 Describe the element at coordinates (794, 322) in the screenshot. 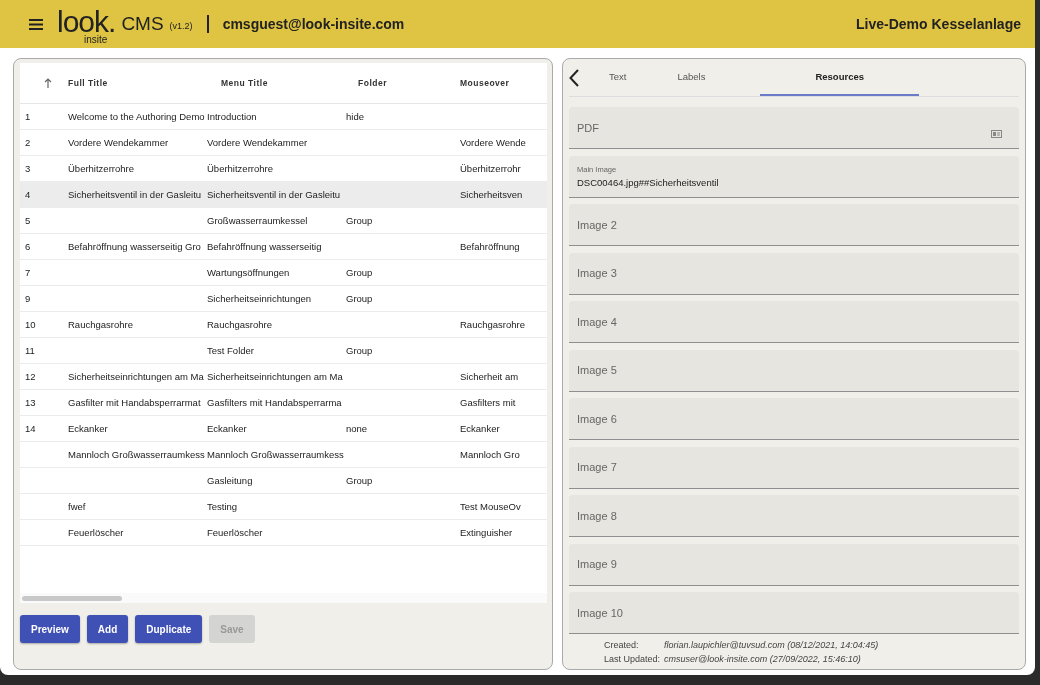

I see `input-field: Image 4` at that location.